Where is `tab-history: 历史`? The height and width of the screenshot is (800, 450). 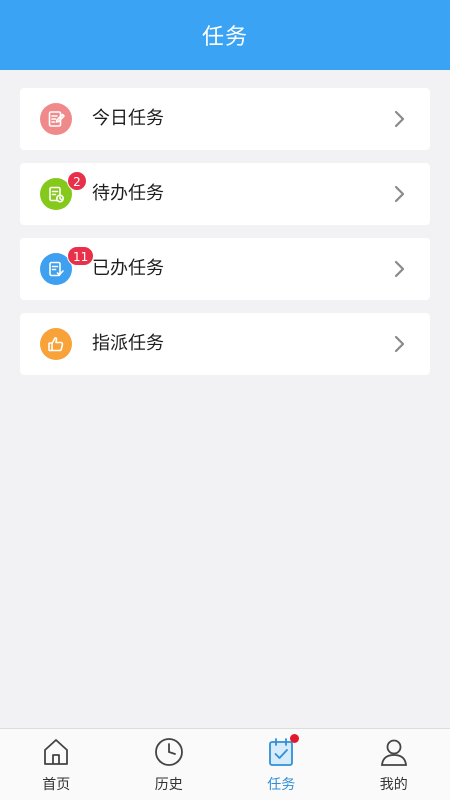 tab-history: 历史 is located at coordinates (169, 764).